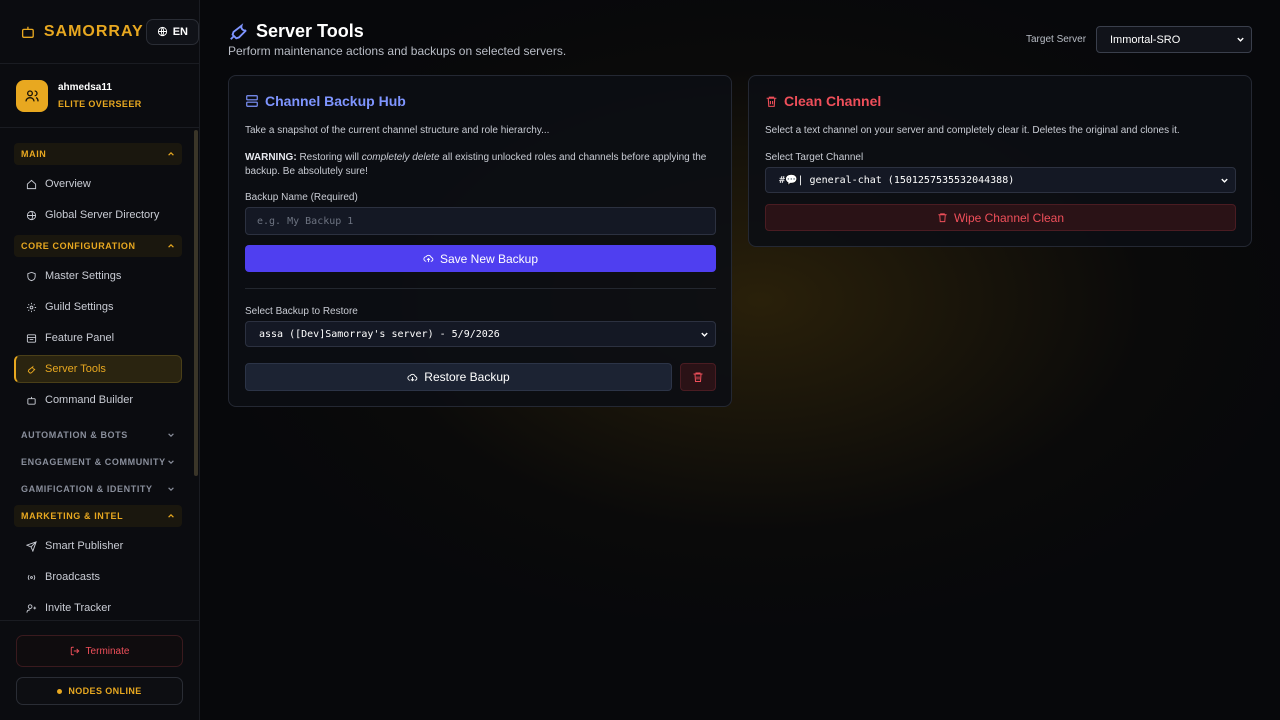 This screenshot has width=1280, height=720. I want to click on sidebar-item-server-tools: Server Tools, so click(98, 369).